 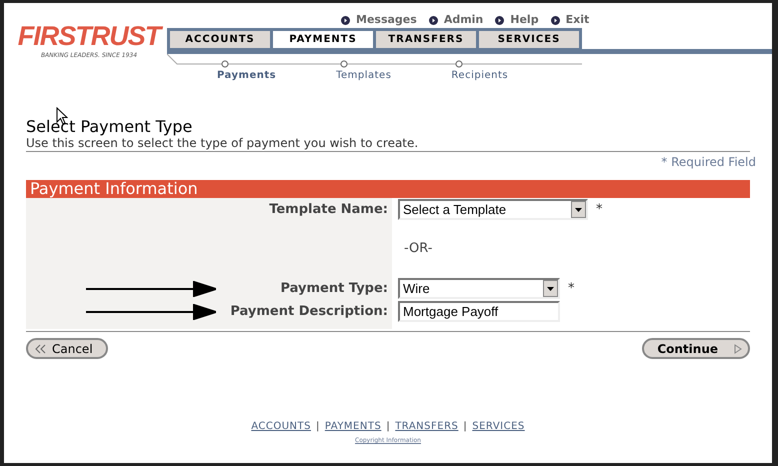 I want to click on section-header: Payment Information, so click(x=388, y=189).